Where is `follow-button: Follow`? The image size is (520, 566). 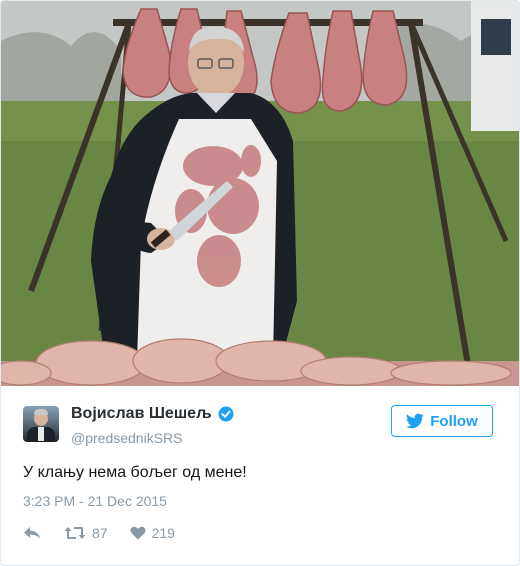 follow-button: Follow is located at coordinates (442, 421).